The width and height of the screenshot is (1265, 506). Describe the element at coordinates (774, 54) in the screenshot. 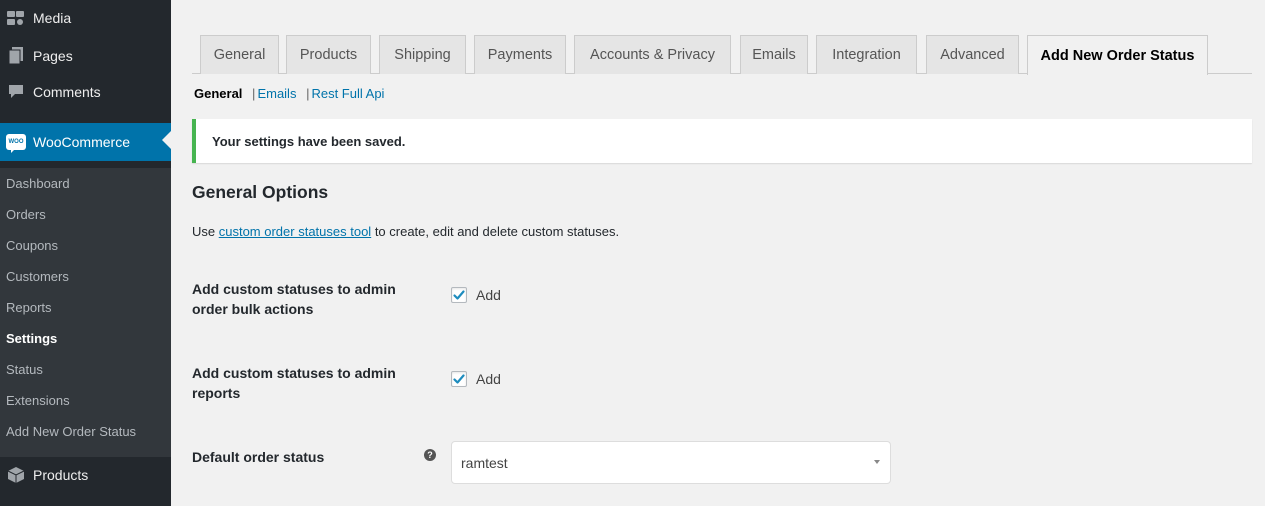

I see `tab-emails: Emails` at that location.